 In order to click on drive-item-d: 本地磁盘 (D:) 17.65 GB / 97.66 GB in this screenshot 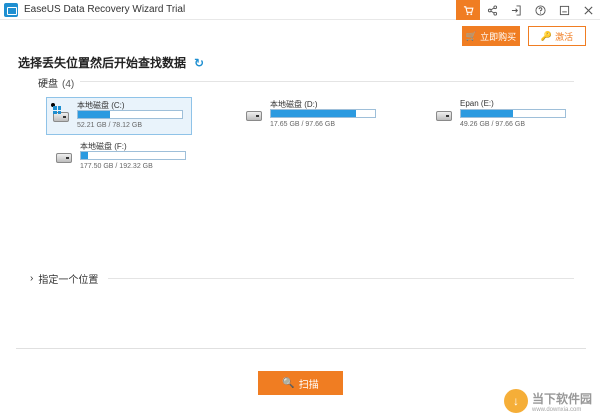, I will do `click(313, 116)`.